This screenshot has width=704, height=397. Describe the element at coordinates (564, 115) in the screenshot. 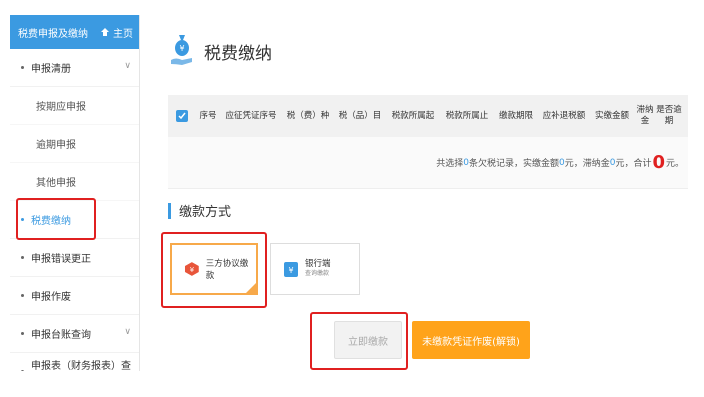

I see `col-header: 应补退税额` at that location.